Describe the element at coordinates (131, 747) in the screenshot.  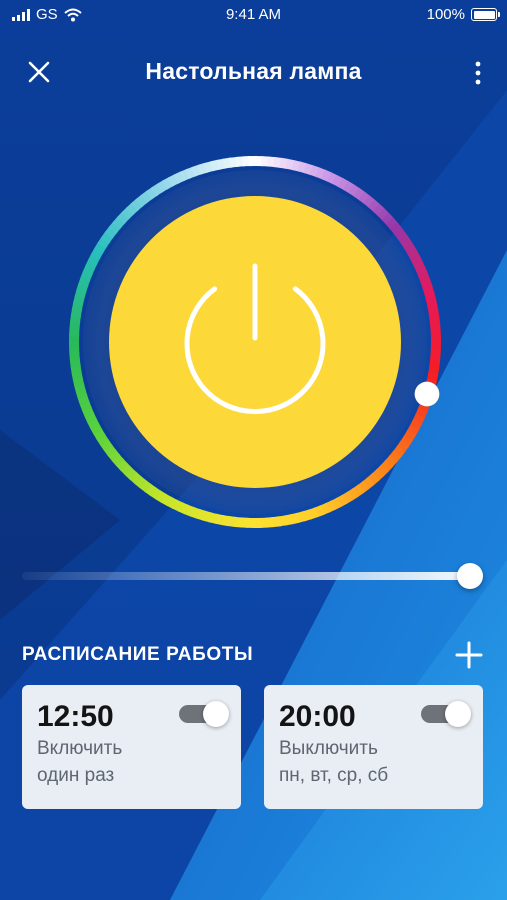
I see `schedule-card: 12:50 Включить один раз` at that location.